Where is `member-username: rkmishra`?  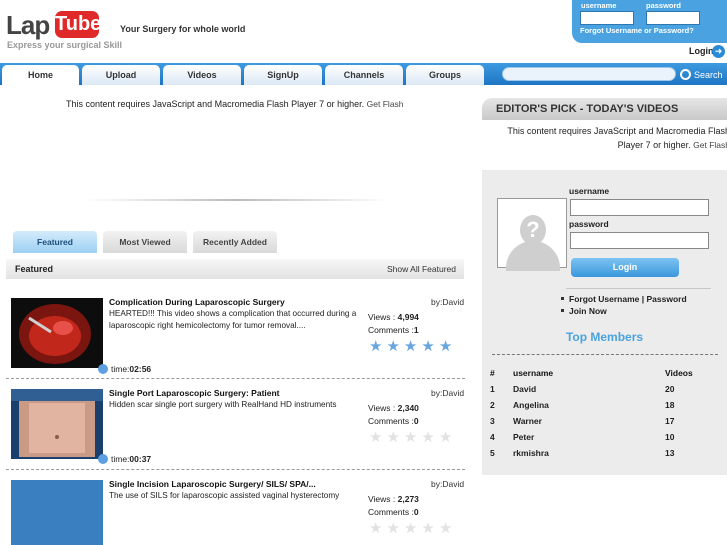 member-username: rkmishra is located at coordinates (531, 453).